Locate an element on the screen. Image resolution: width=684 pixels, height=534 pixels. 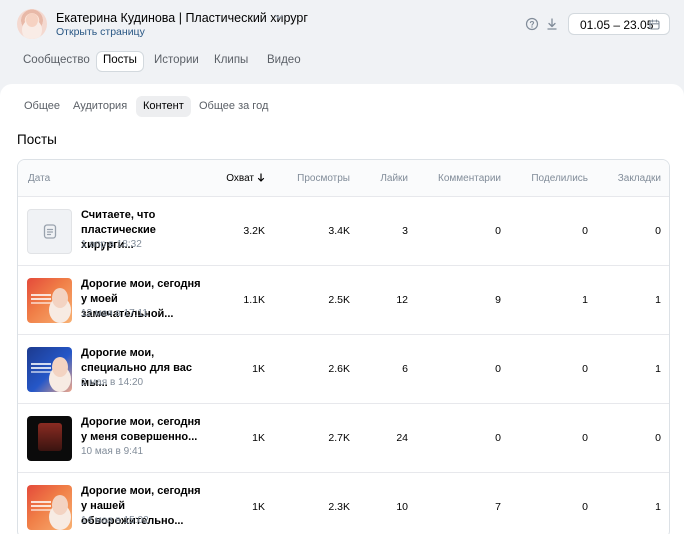
subtab-yearly: Общее за год is located at coordinates (233, 106).